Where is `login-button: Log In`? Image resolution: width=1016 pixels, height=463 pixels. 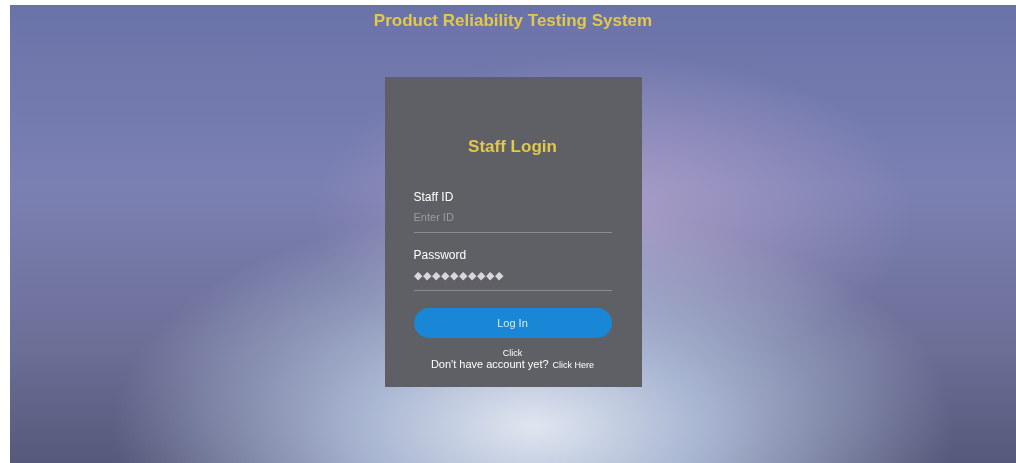 login-button: Log In is located at coordinates (512, 323).